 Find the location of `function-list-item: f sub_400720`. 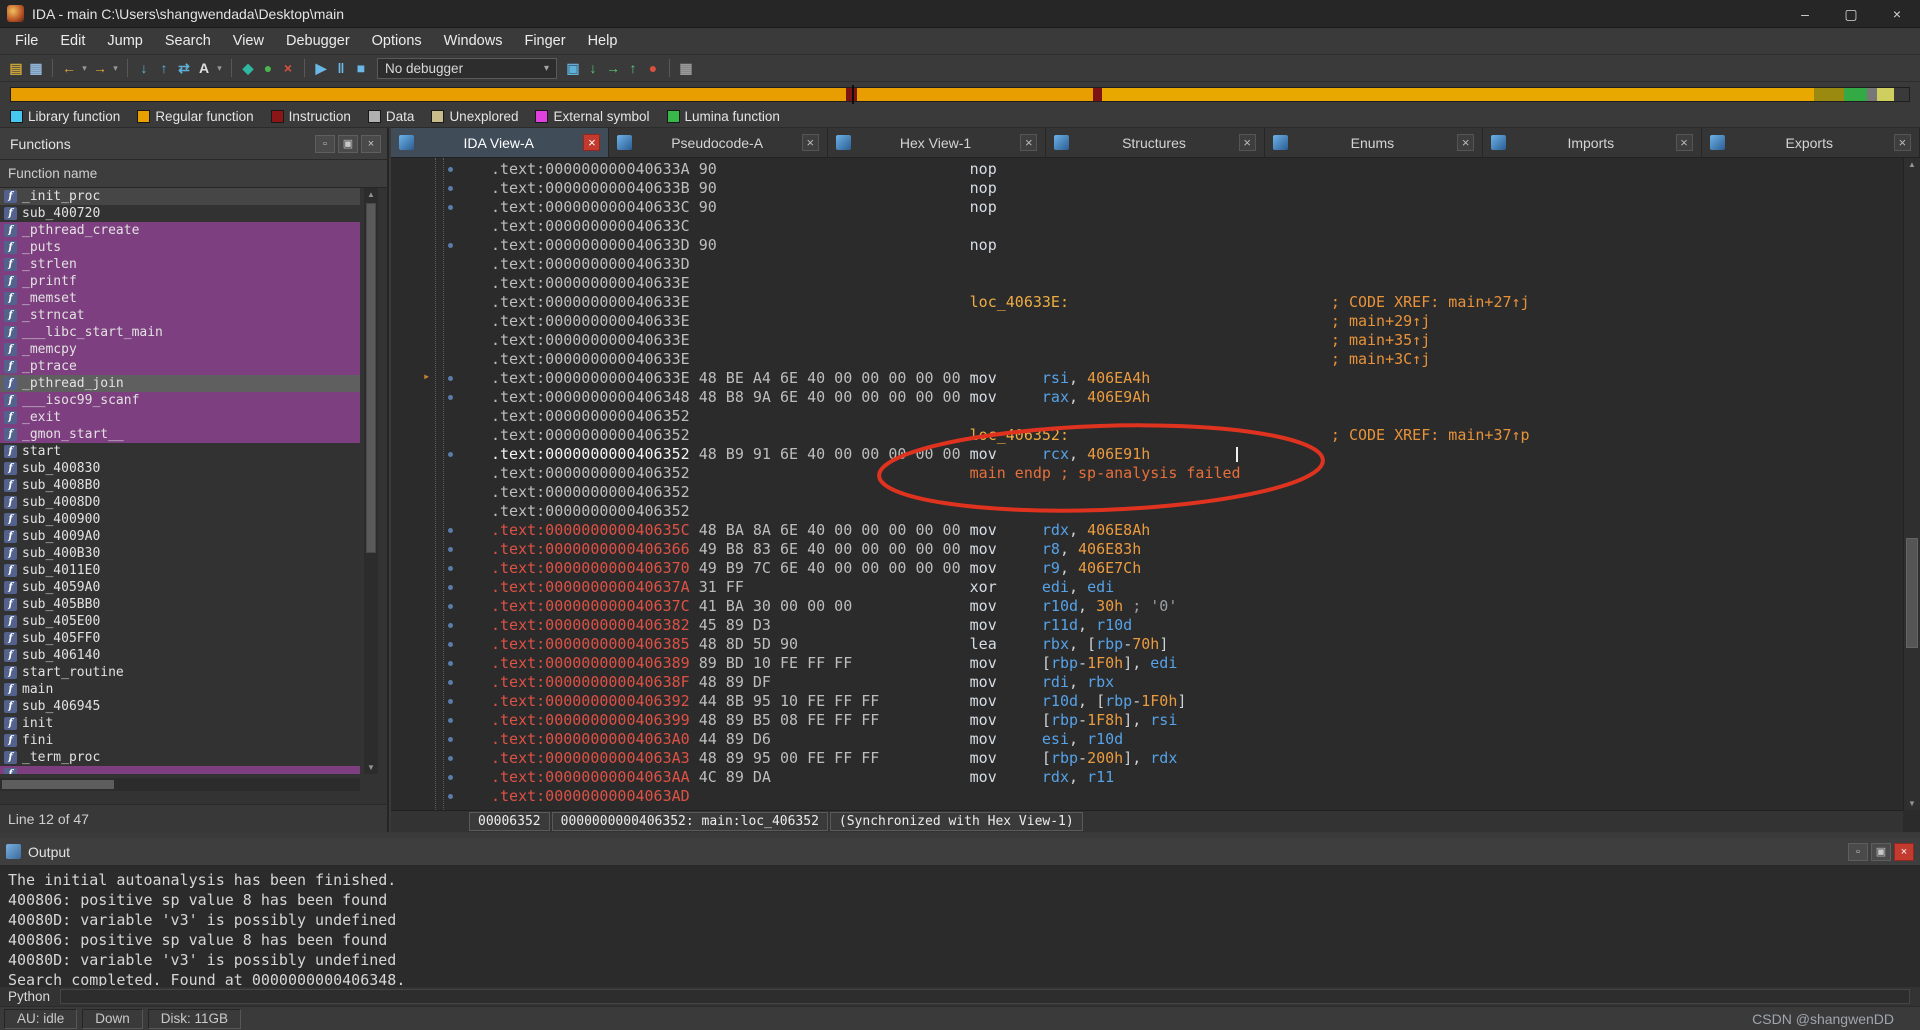

function-list-item: f sub_400720 is located at coordinates (180, 213).